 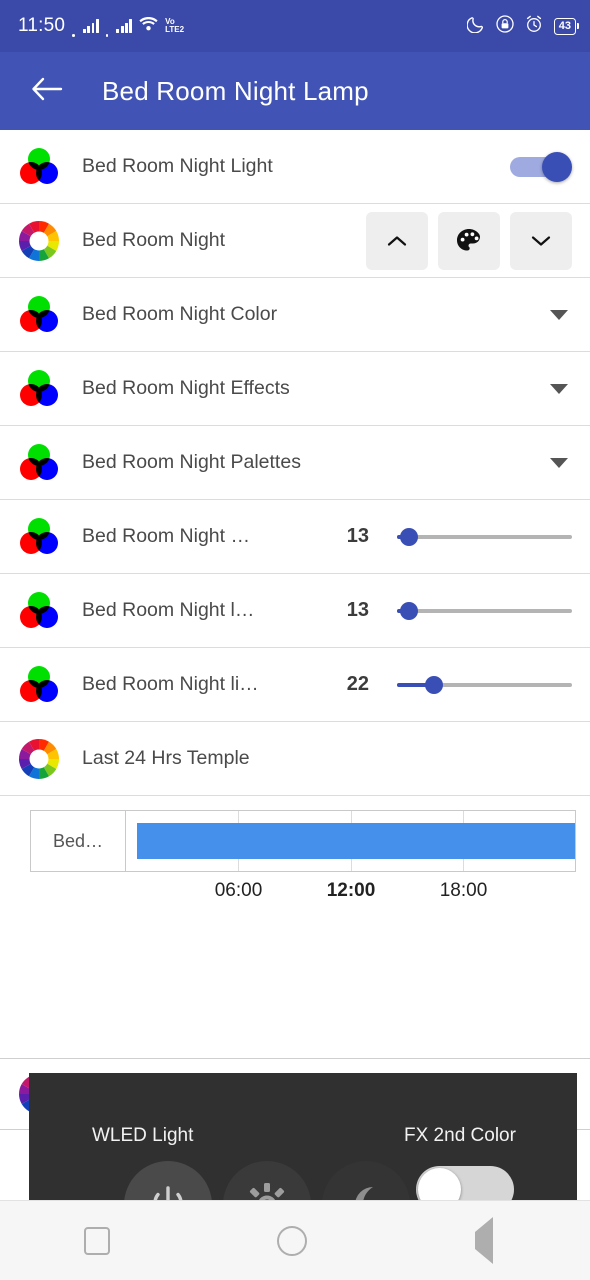 What do you see at coordinates (295, 389) in the screenshot?
I see `list-item: Bed Room Night Effects` at bounding box center [295, 389].